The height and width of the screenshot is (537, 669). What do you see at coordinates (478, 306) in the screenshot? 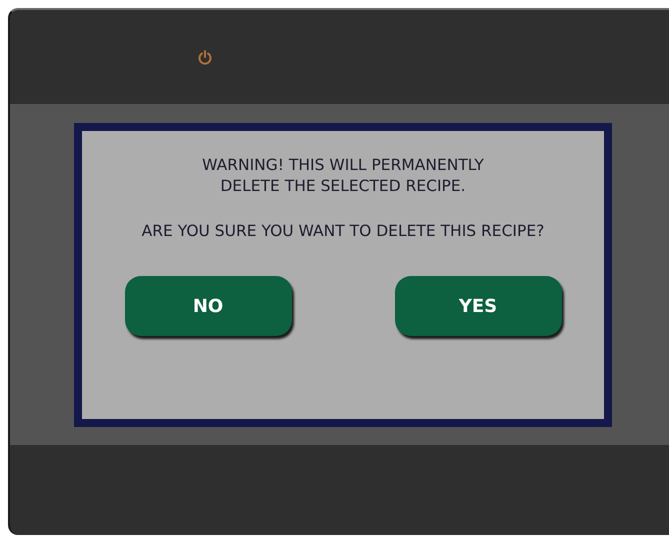
I see `confirm-button: YES` at bounding box center [478, 306].